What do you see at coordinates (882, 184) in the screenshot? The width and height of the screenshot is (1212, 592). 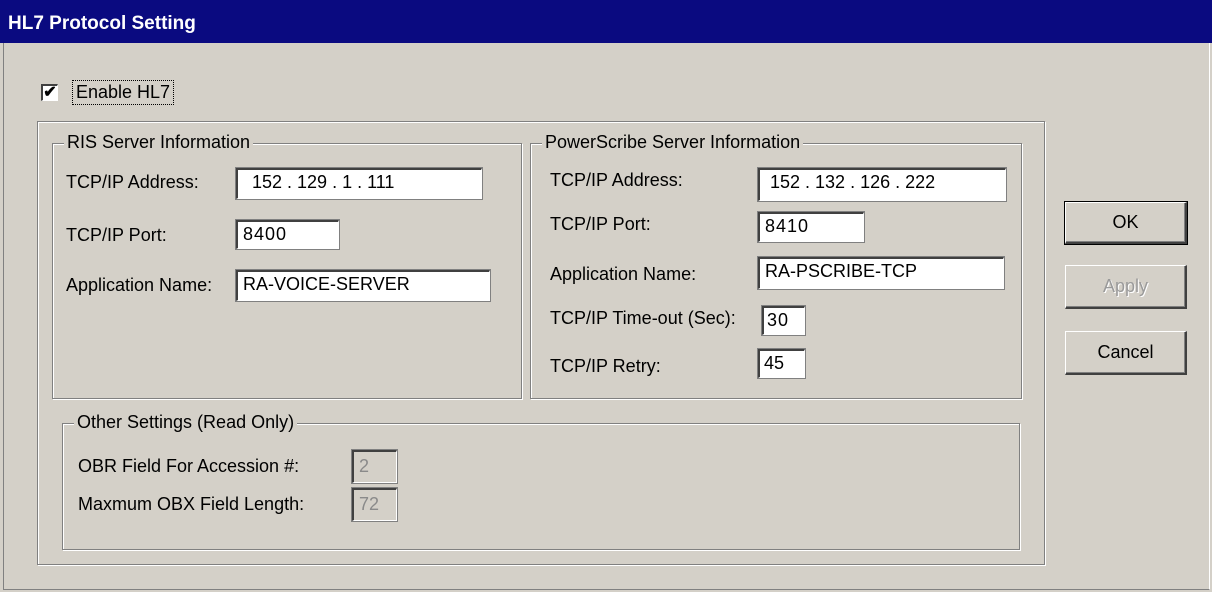 I see `ps-ip-input: 152 . 132 . 126 . 222` at bounding box center [882, 184].